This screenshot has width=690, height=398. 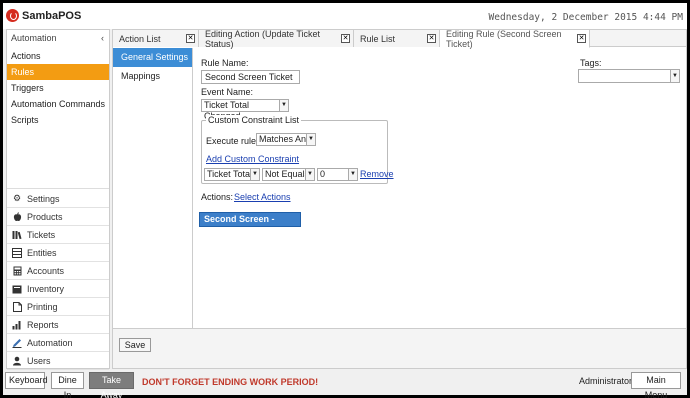 I want to click on nav-item-accounts: Accounts, so click(x=58, y=271).